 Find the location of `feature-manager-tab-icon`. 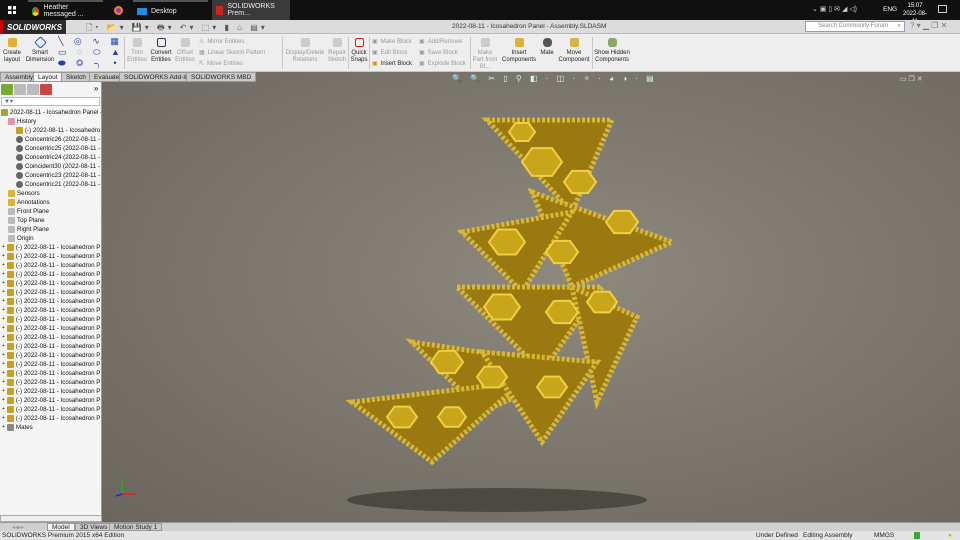

feature-manager-tab-icon is located at coordinates (7, 89).